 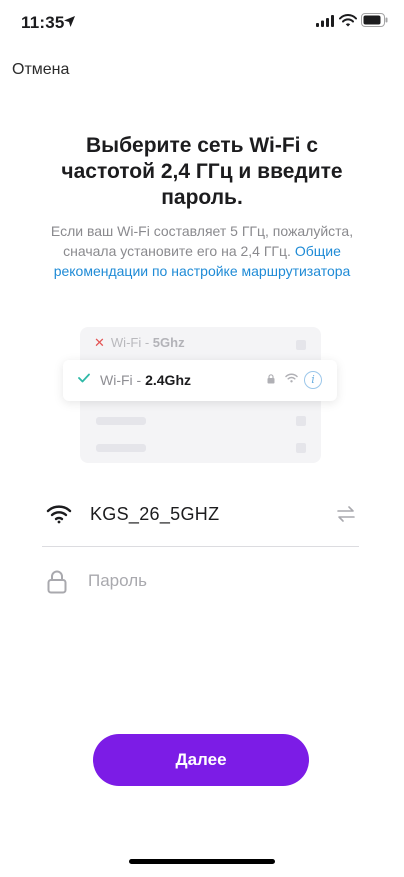 I want to click on field-divider, so click(x=200, y=546).